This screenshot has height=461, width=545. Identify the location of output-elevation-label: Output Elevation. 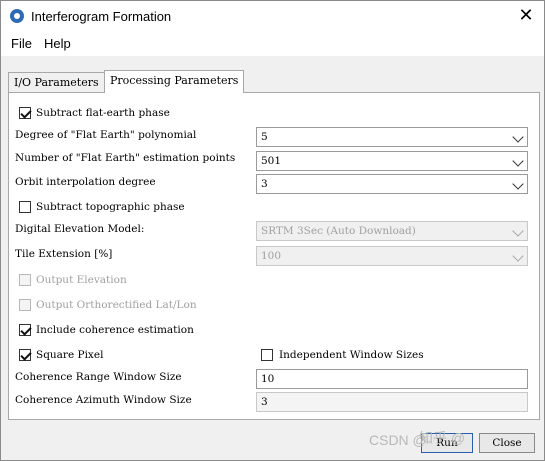
(81, 280).